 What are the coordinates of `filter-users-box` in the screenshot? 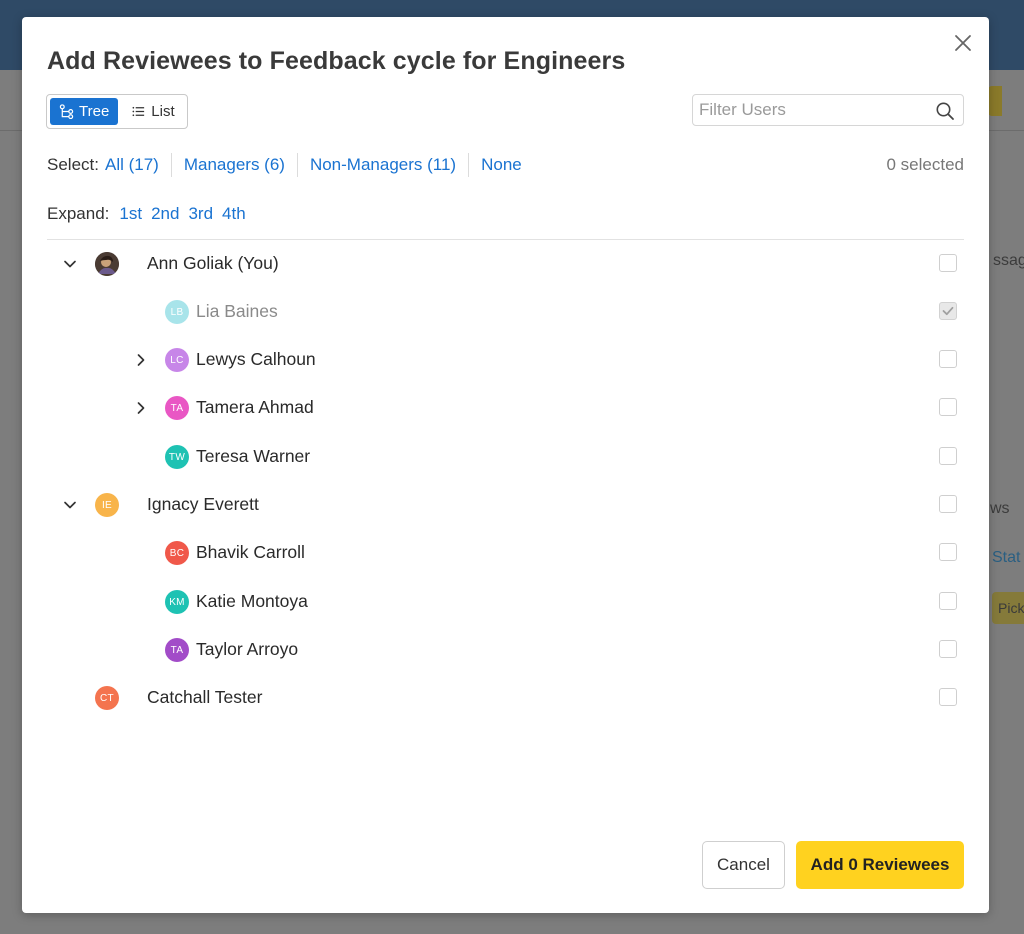 It's located at (828, 110).